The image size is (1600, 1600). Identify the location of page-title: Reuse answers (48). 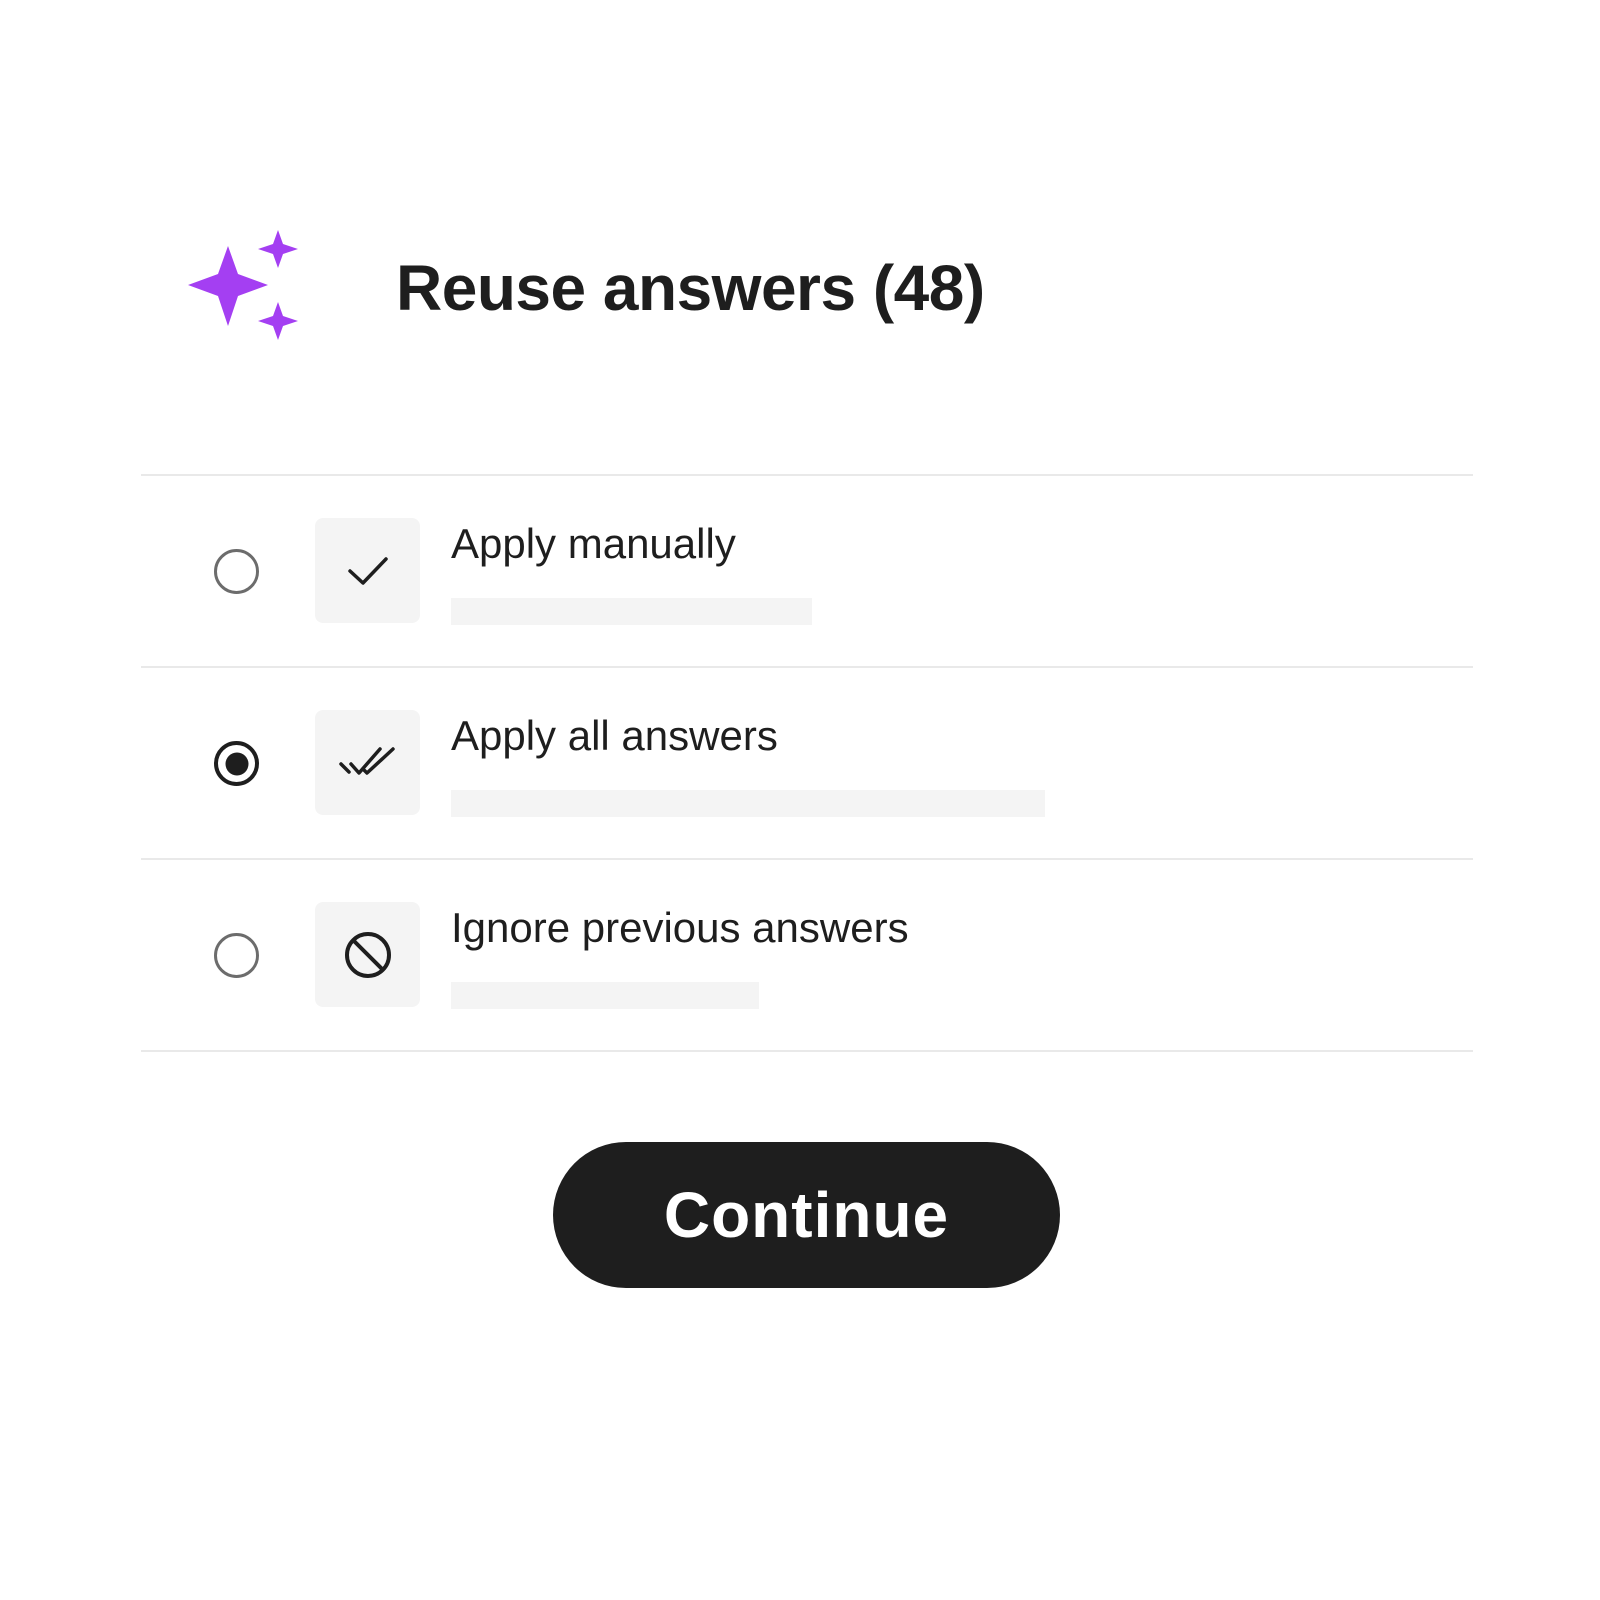
(690, 288).